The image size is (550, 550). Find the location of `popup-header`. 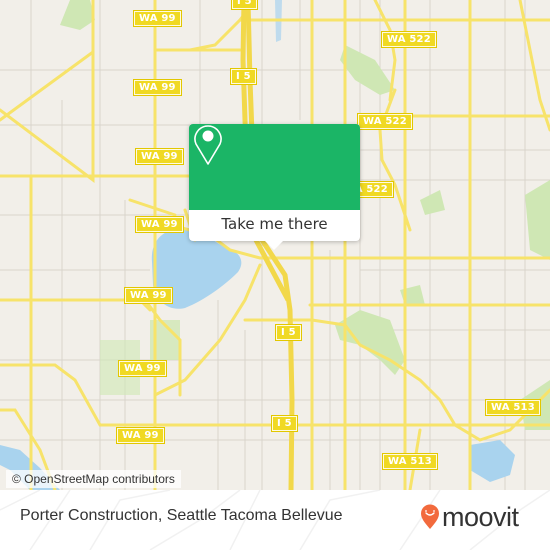

popup-header is located at coordinates (274, 167).